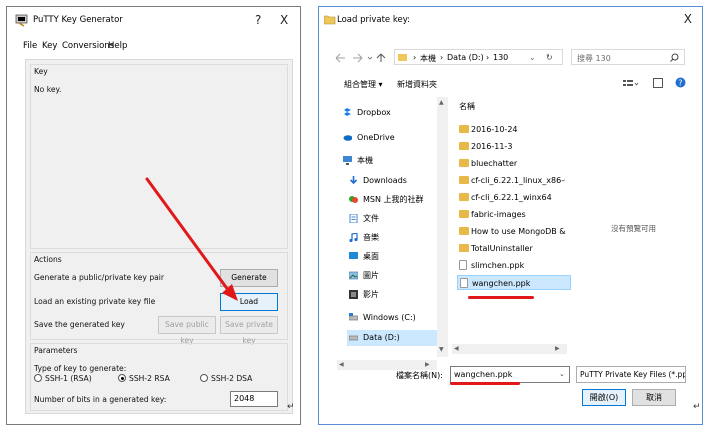  Describe the element at coordinates (631, 84) in the screenshot. I see `view-options-icon` at that location.